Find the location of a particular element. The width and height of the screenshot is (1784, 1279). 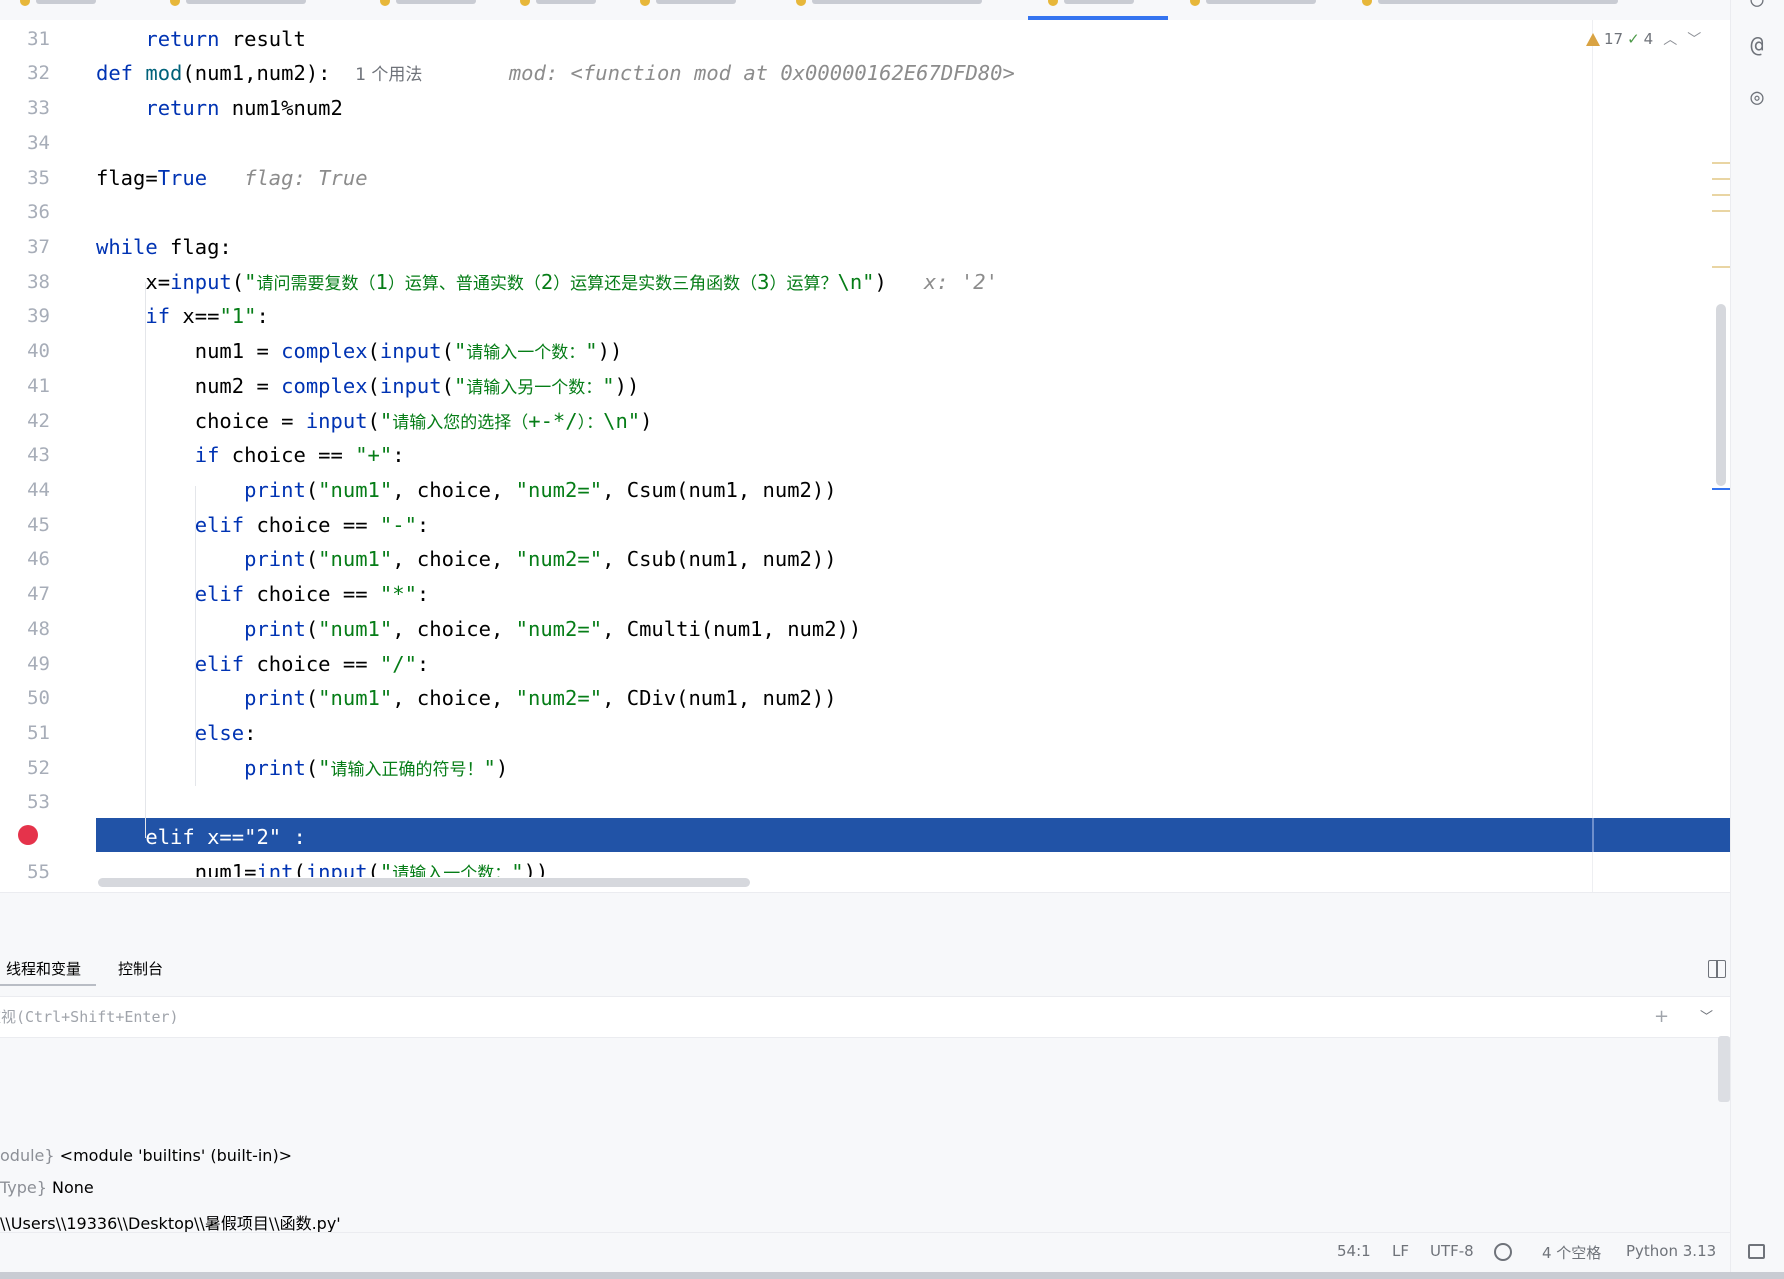

variable-row: odule} <module 'builtins' (built-in)> is located at coordinates (146, 1155).